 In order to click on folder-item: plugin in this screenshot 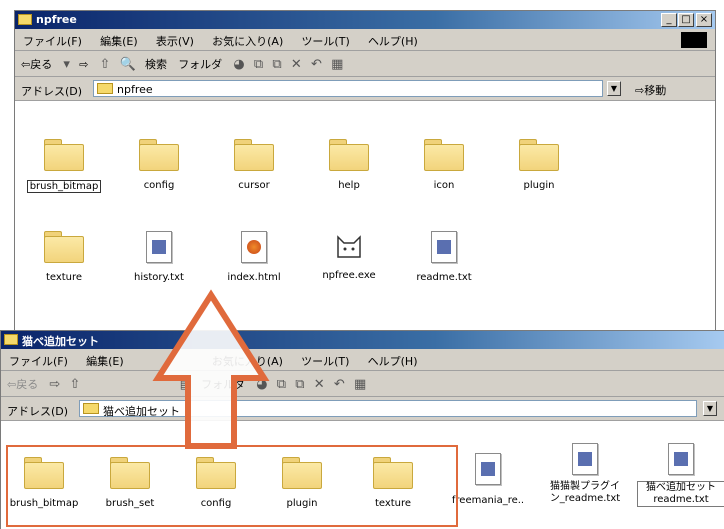, I will do `click(539, 165)`.